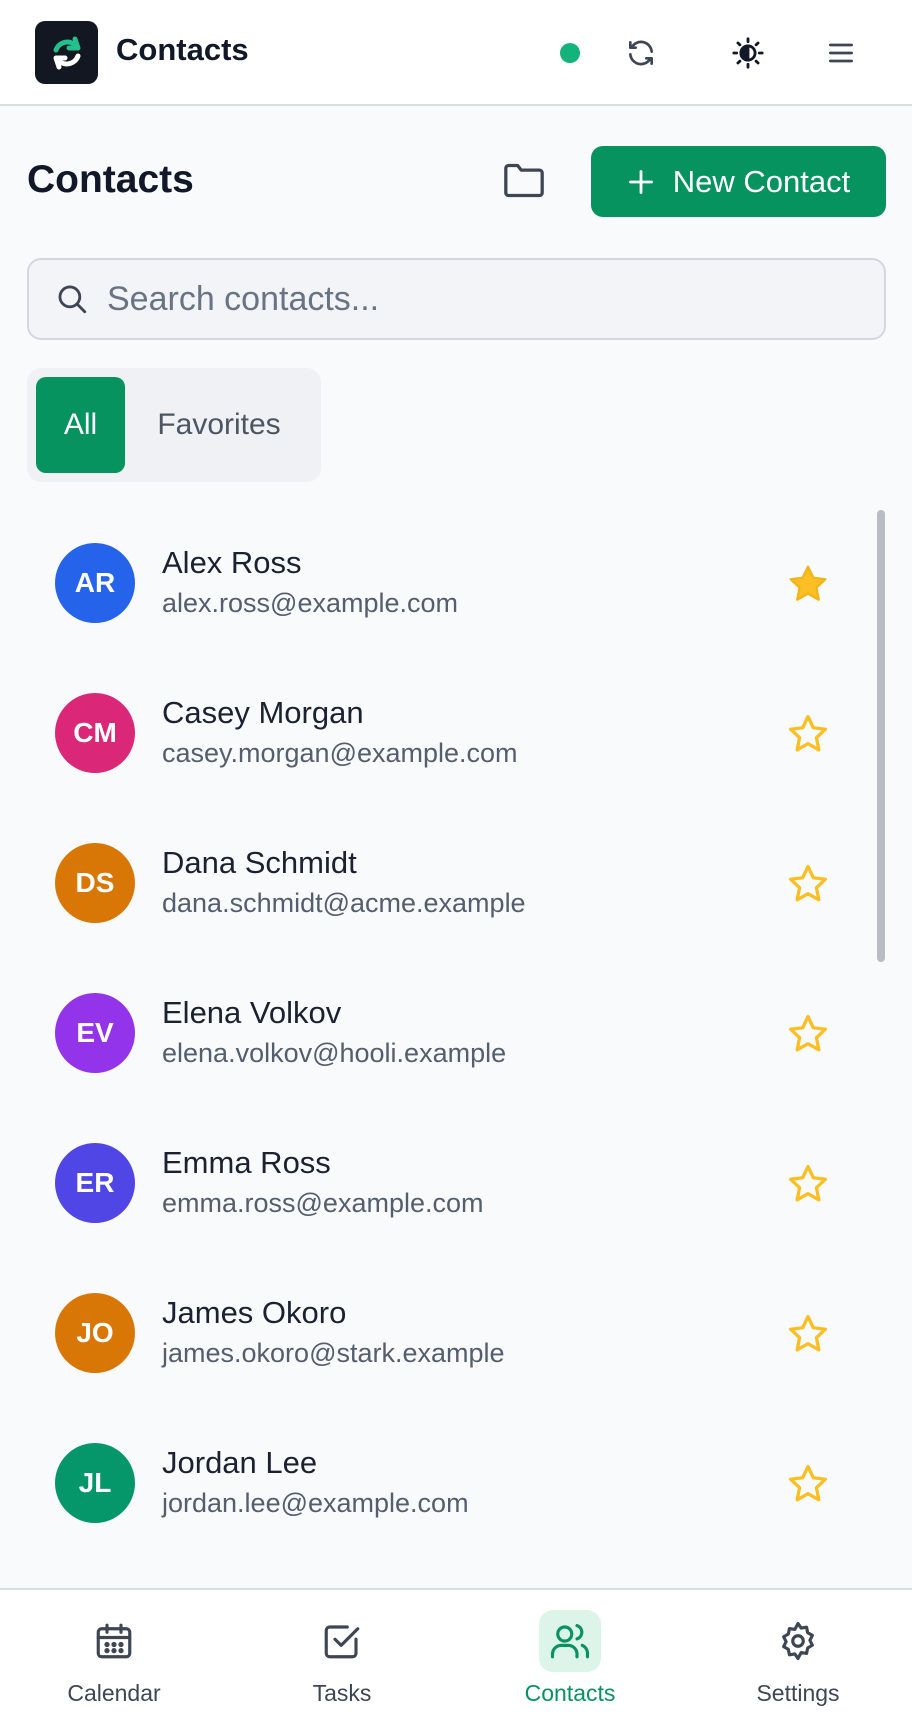 This screenshot has width=912, height=1724. What do you see at coordinates (95, 883) in the screenshot?
I see `avatar: DS` at bounding box center [95, 883].